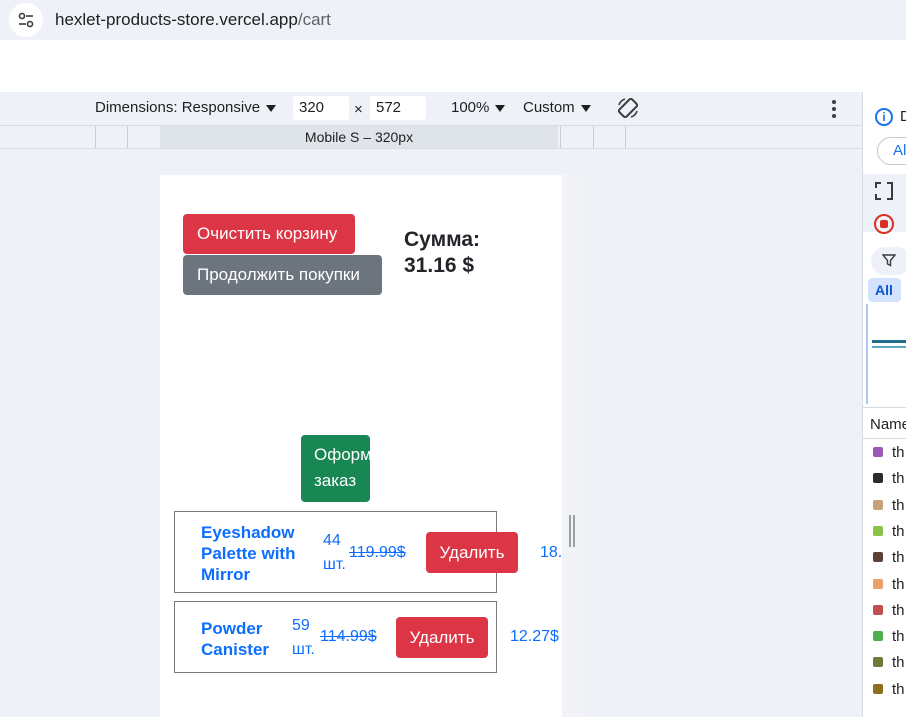 The height and width of the screenshot is (717, 906). What do you see at coordinates (453, 66) in the screenshot?
I see `bookmarks-spacer` at bounding box center [453, 66].